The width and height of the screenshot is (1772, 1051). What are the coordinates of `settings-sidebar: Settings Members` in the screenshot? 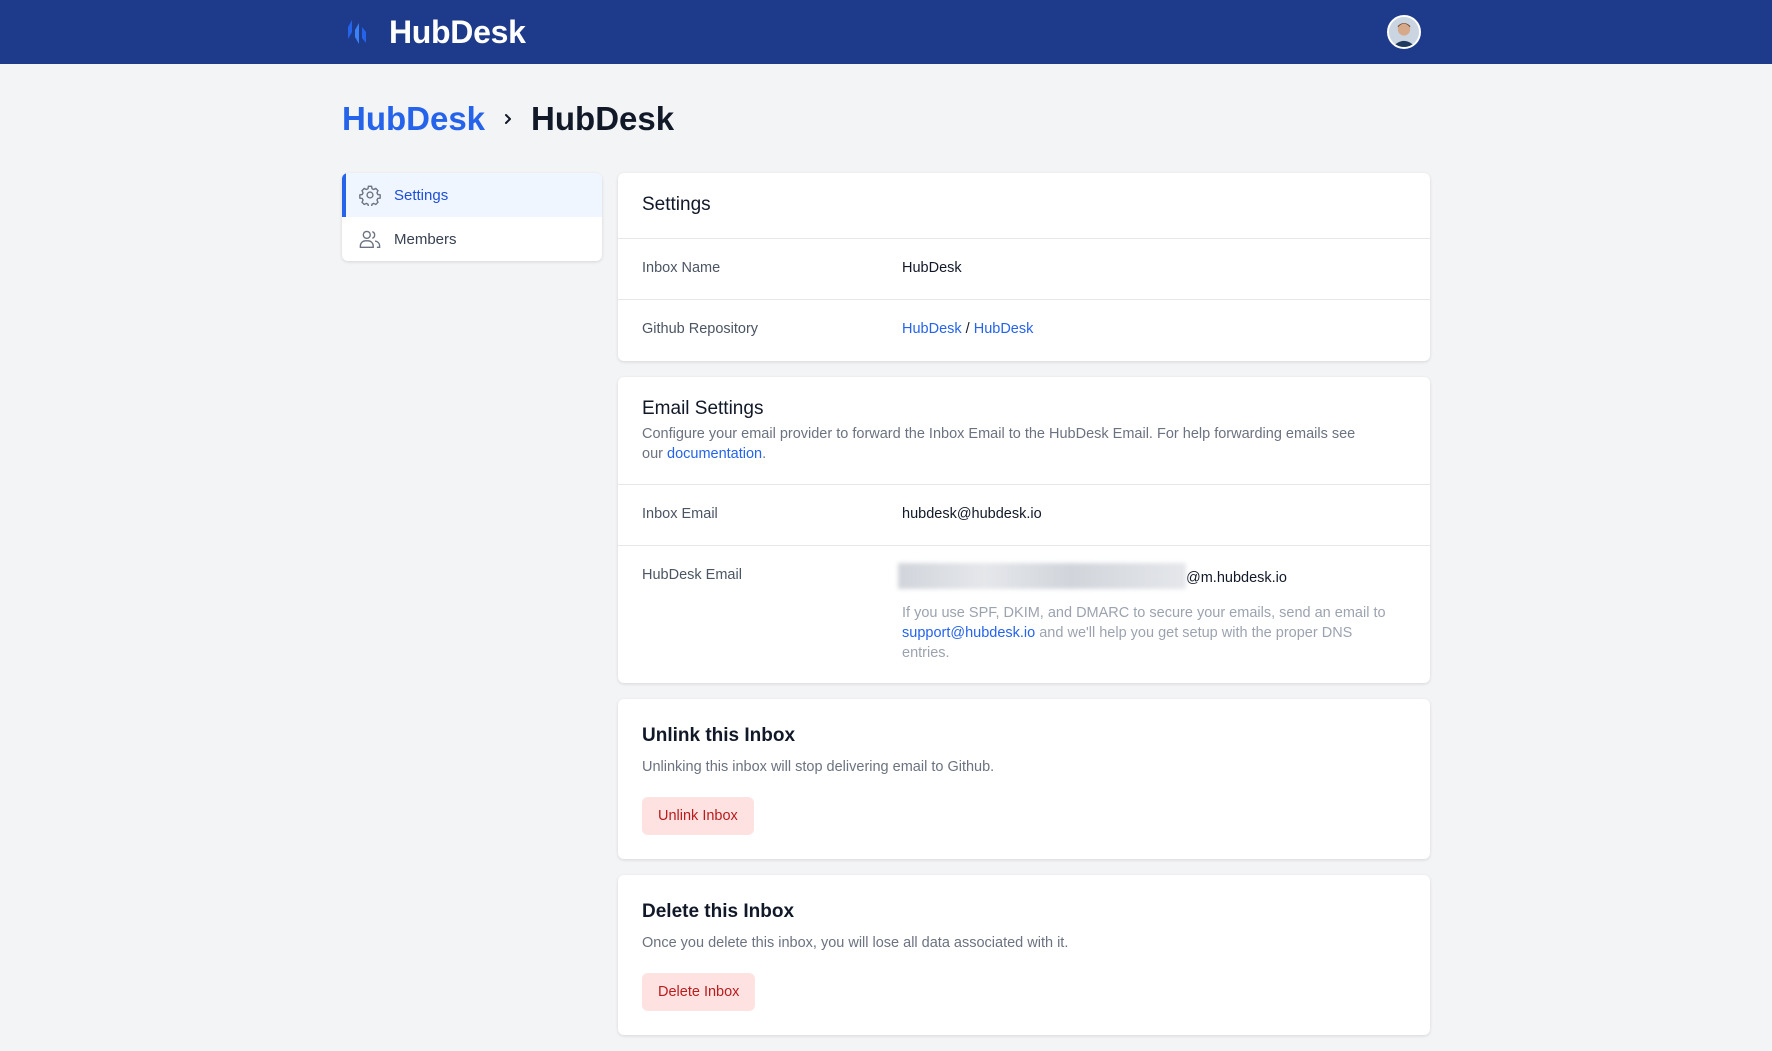 It's located at (472, 217).